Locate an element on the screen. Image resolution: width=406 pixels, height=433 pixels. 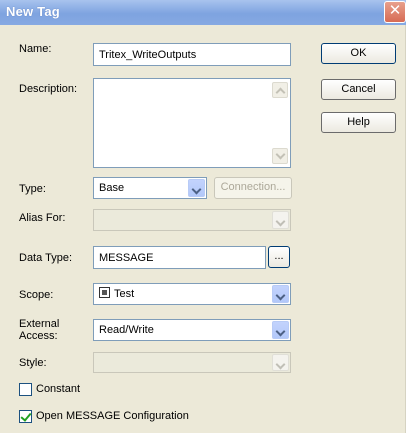
scope-value: Test is located at coordinates (124, 294).